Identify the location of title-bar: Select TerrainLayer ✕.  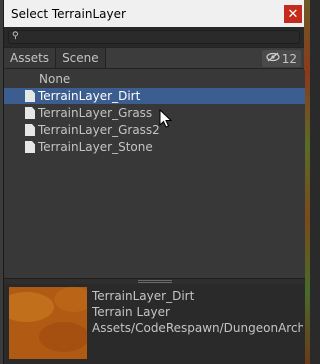
(154, 13).